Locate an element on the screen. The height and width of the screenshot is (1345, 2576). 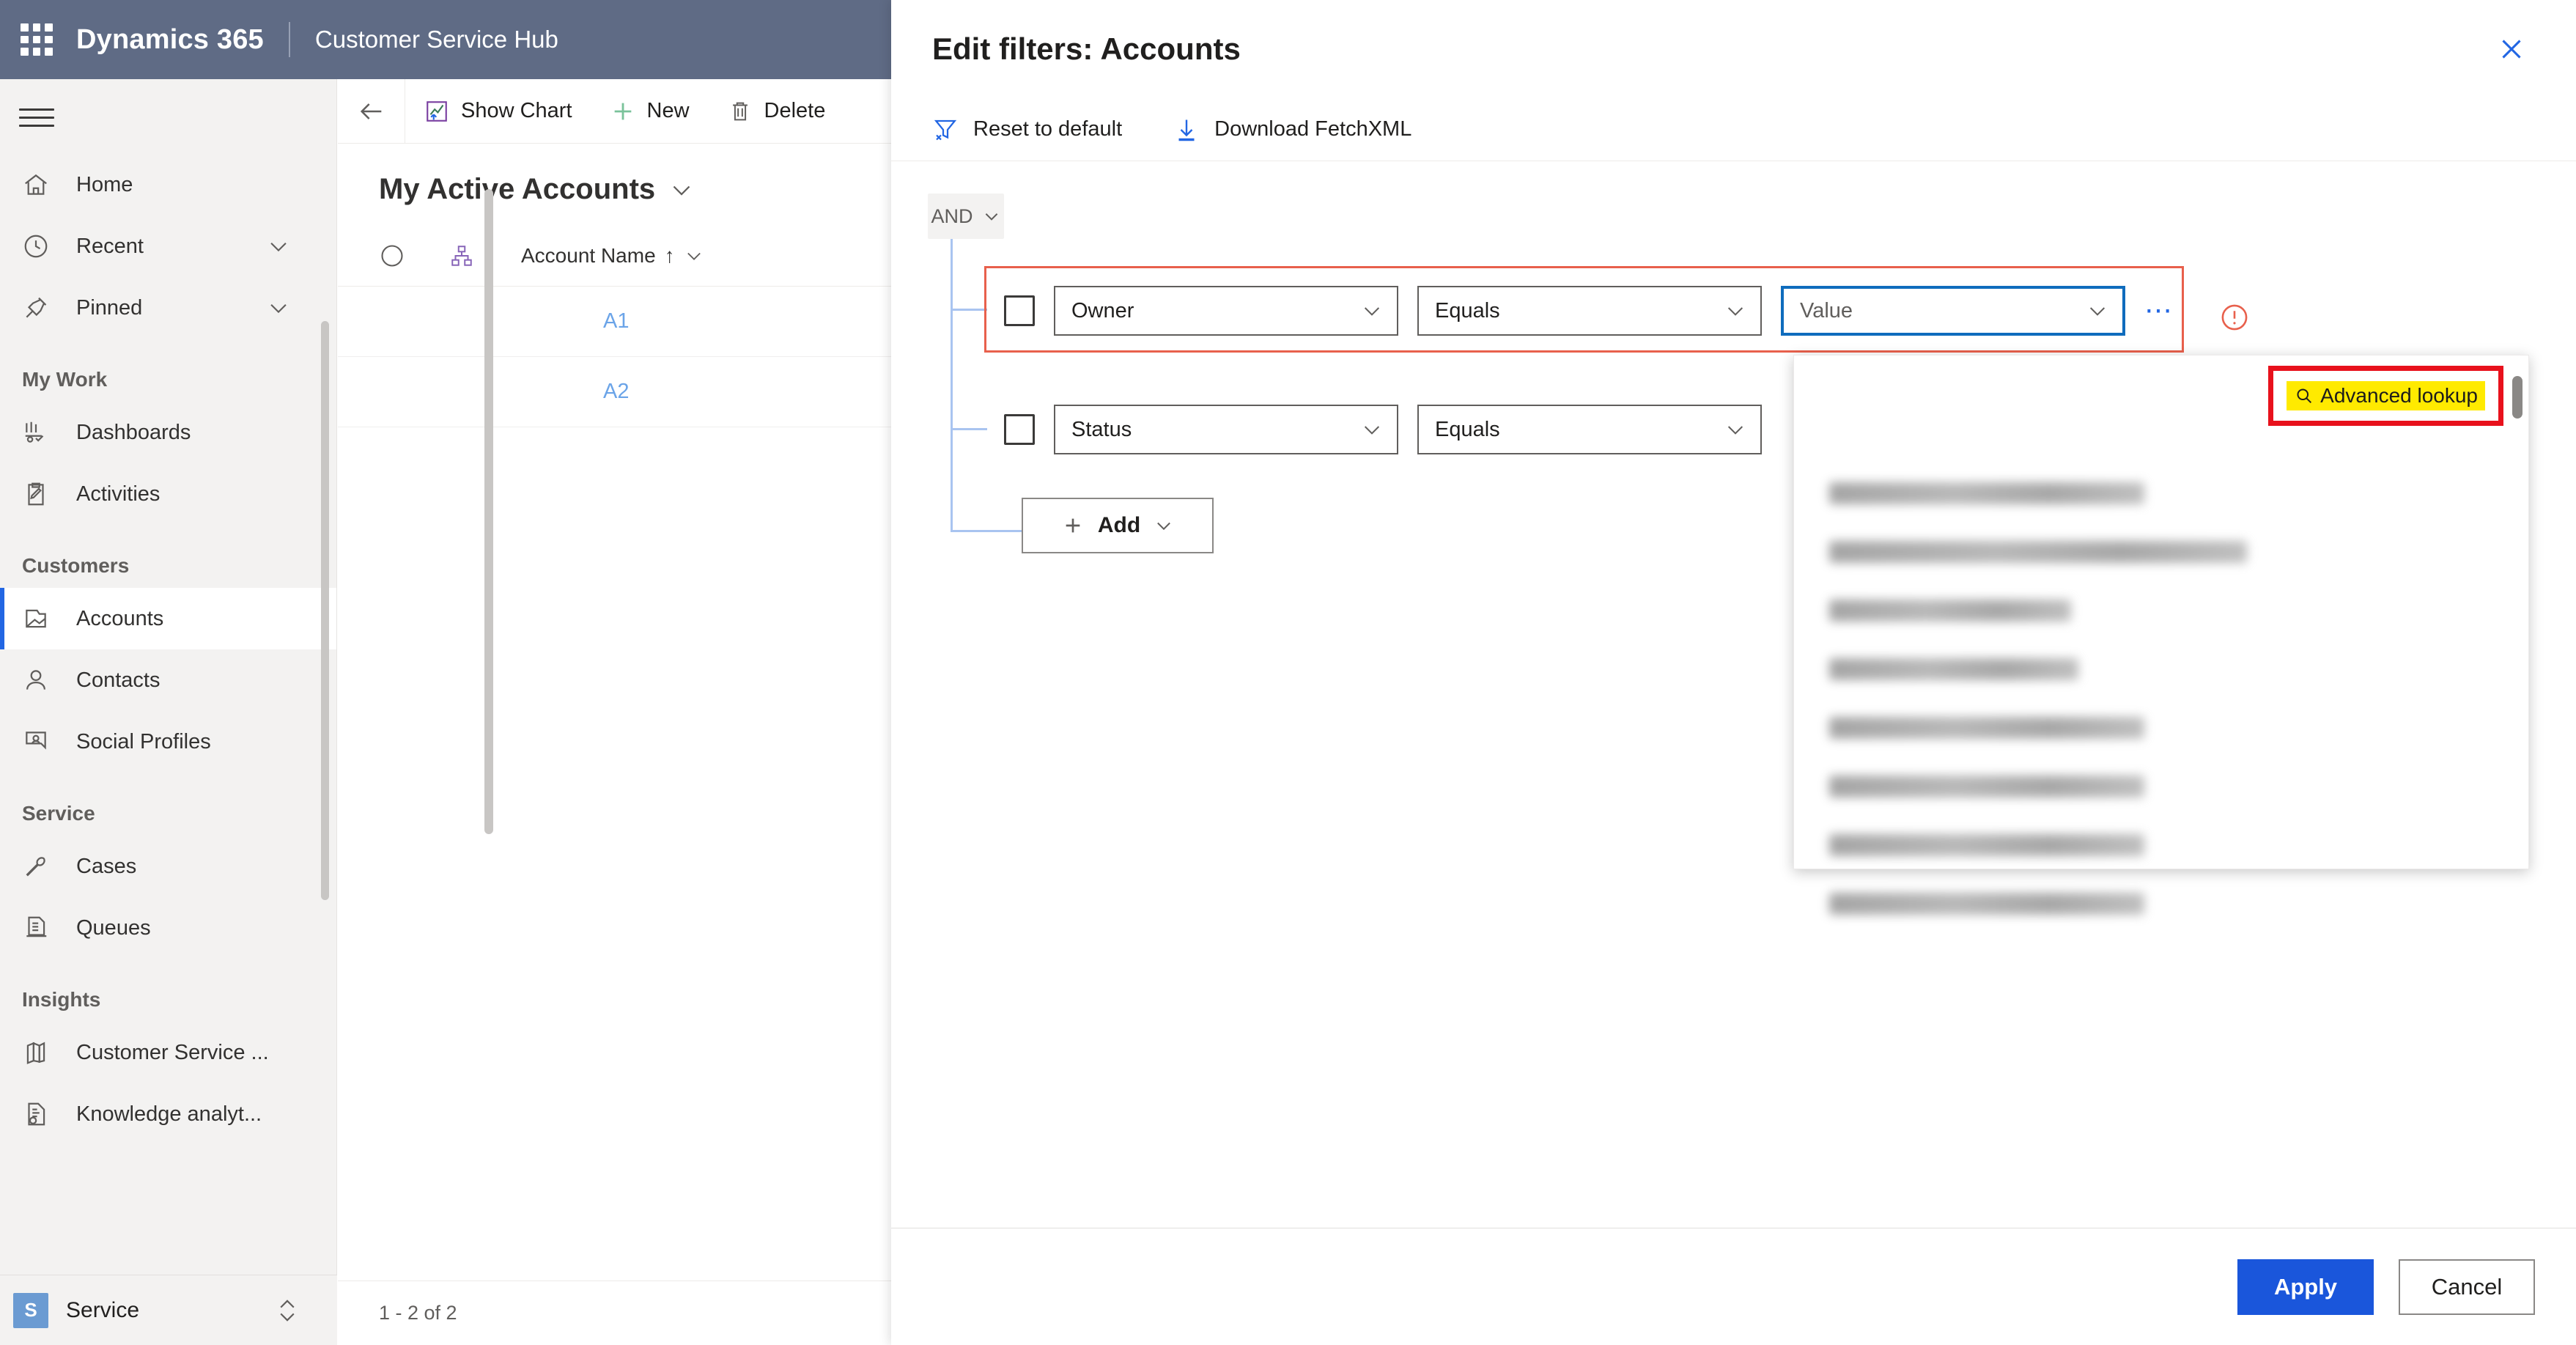
sidebar-item-label: Social Profiles is located at coordinates (143, 741).